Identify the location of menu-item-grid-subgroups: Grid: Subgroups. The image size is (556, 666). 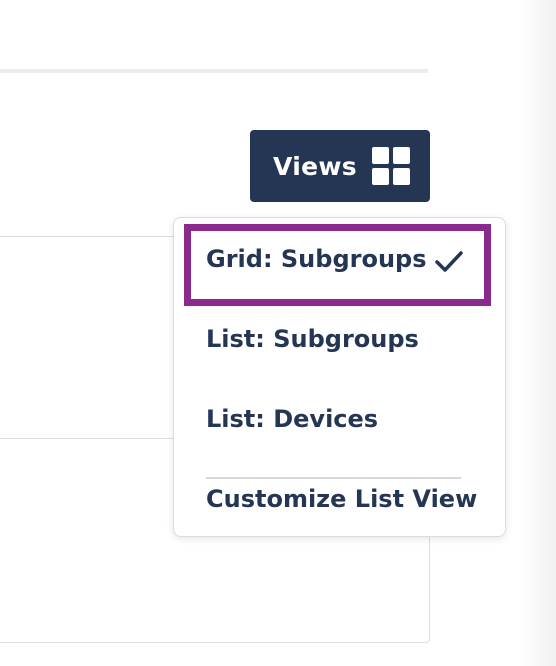
(316, 259).